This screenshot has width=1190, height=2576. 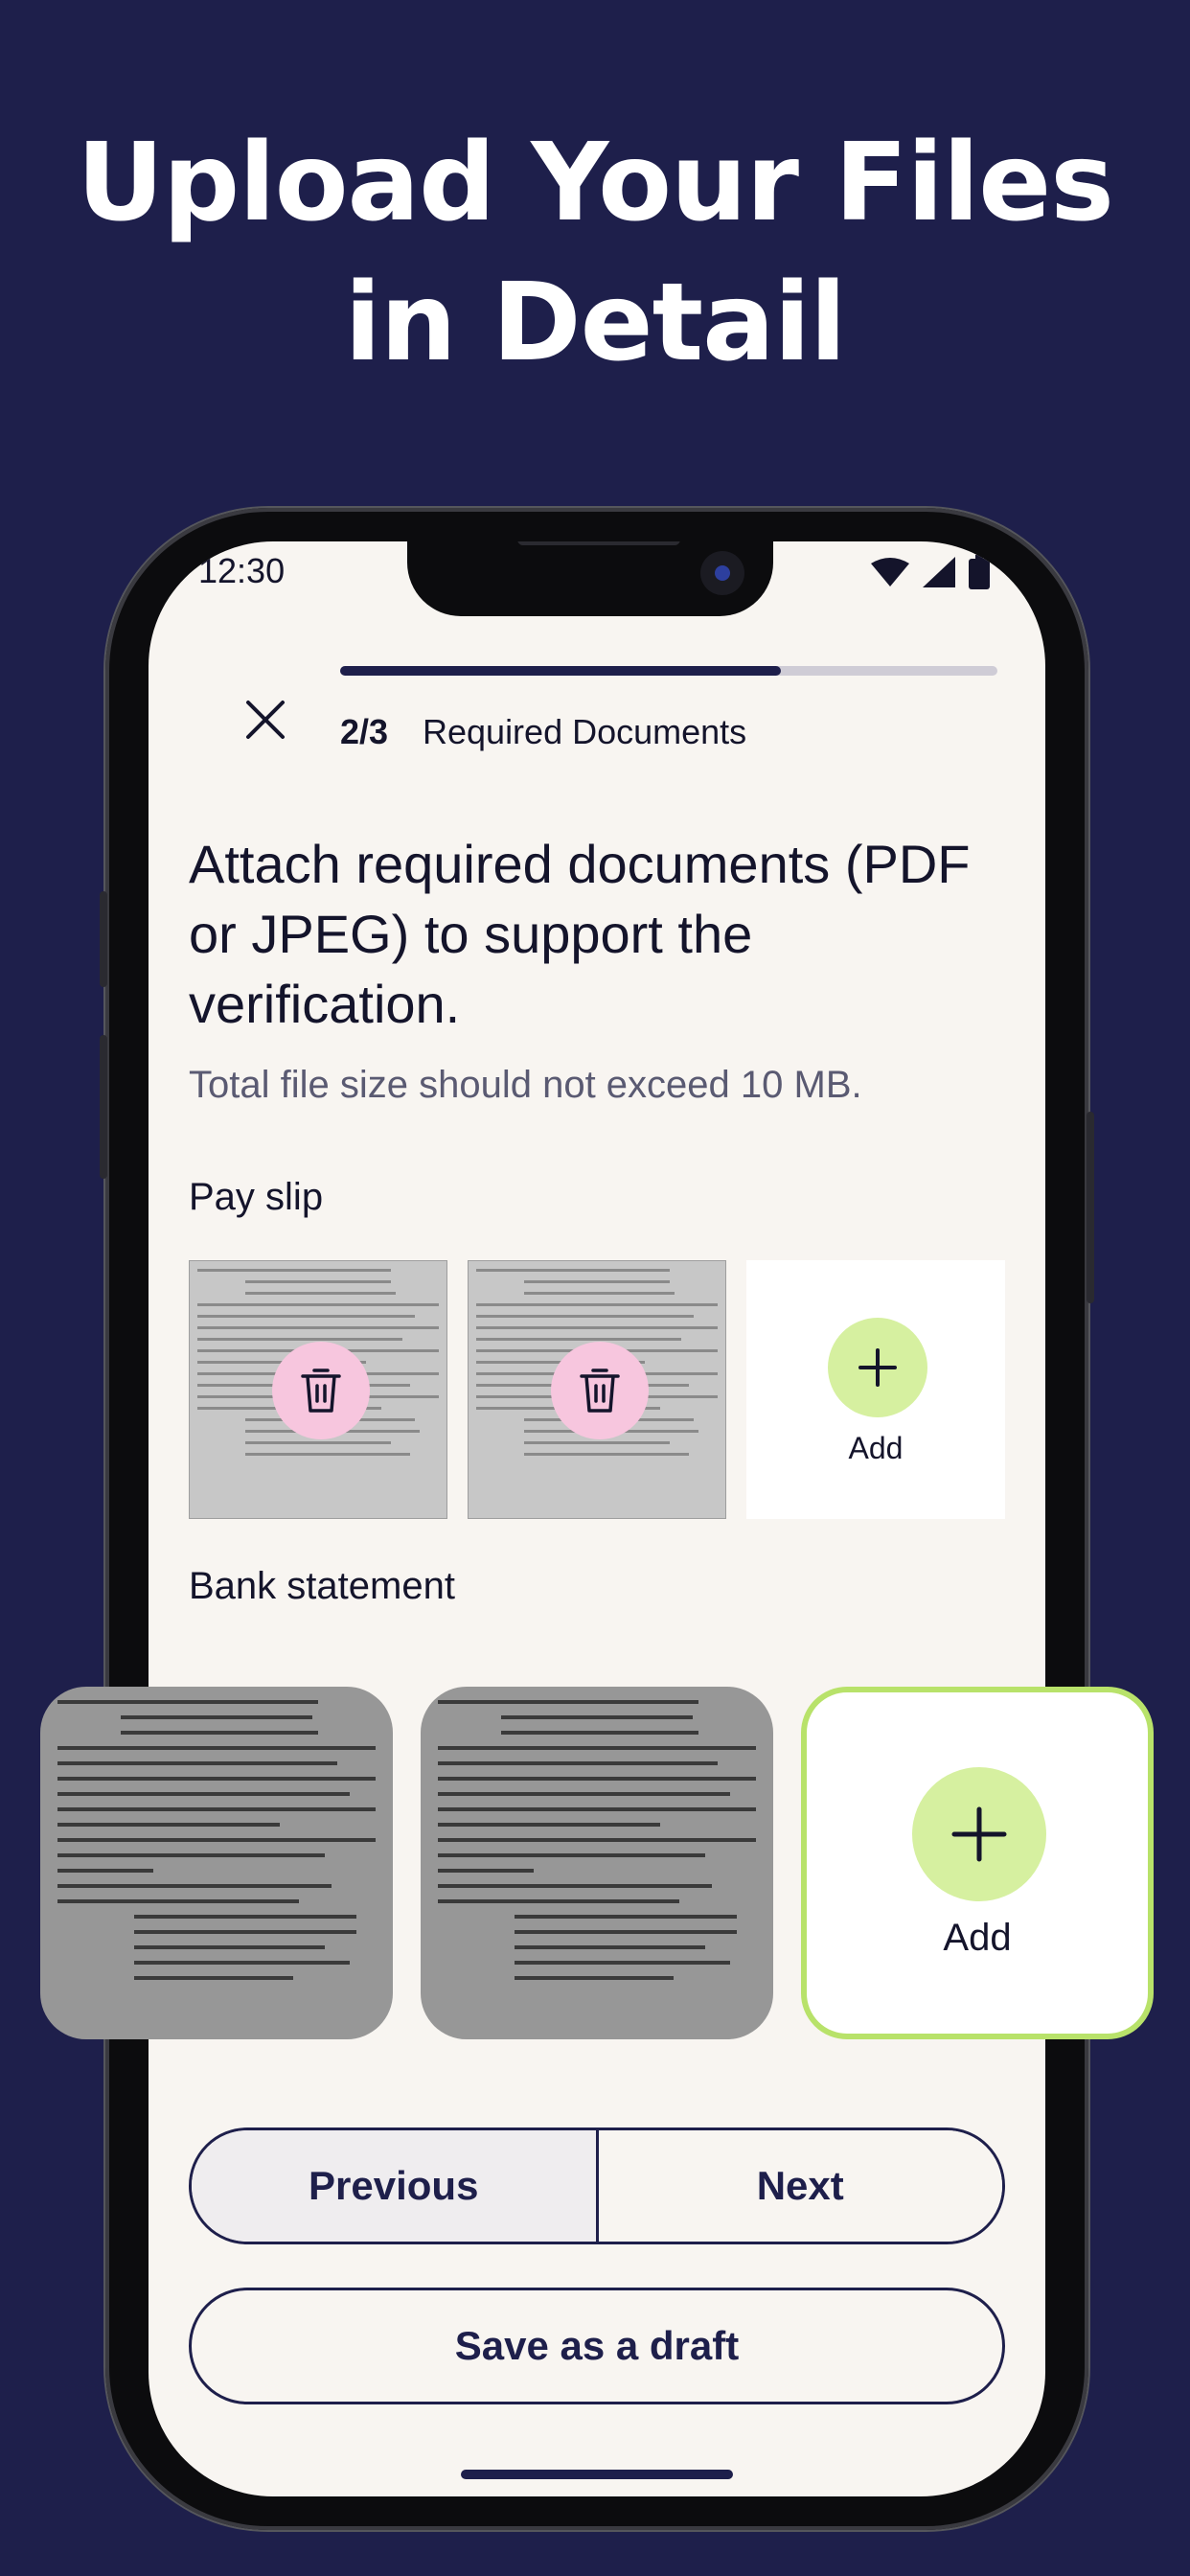 What do you see at coordinates (939, 572) in the screenshot?
I see `signal-icon` at bounding box center [939, 572].